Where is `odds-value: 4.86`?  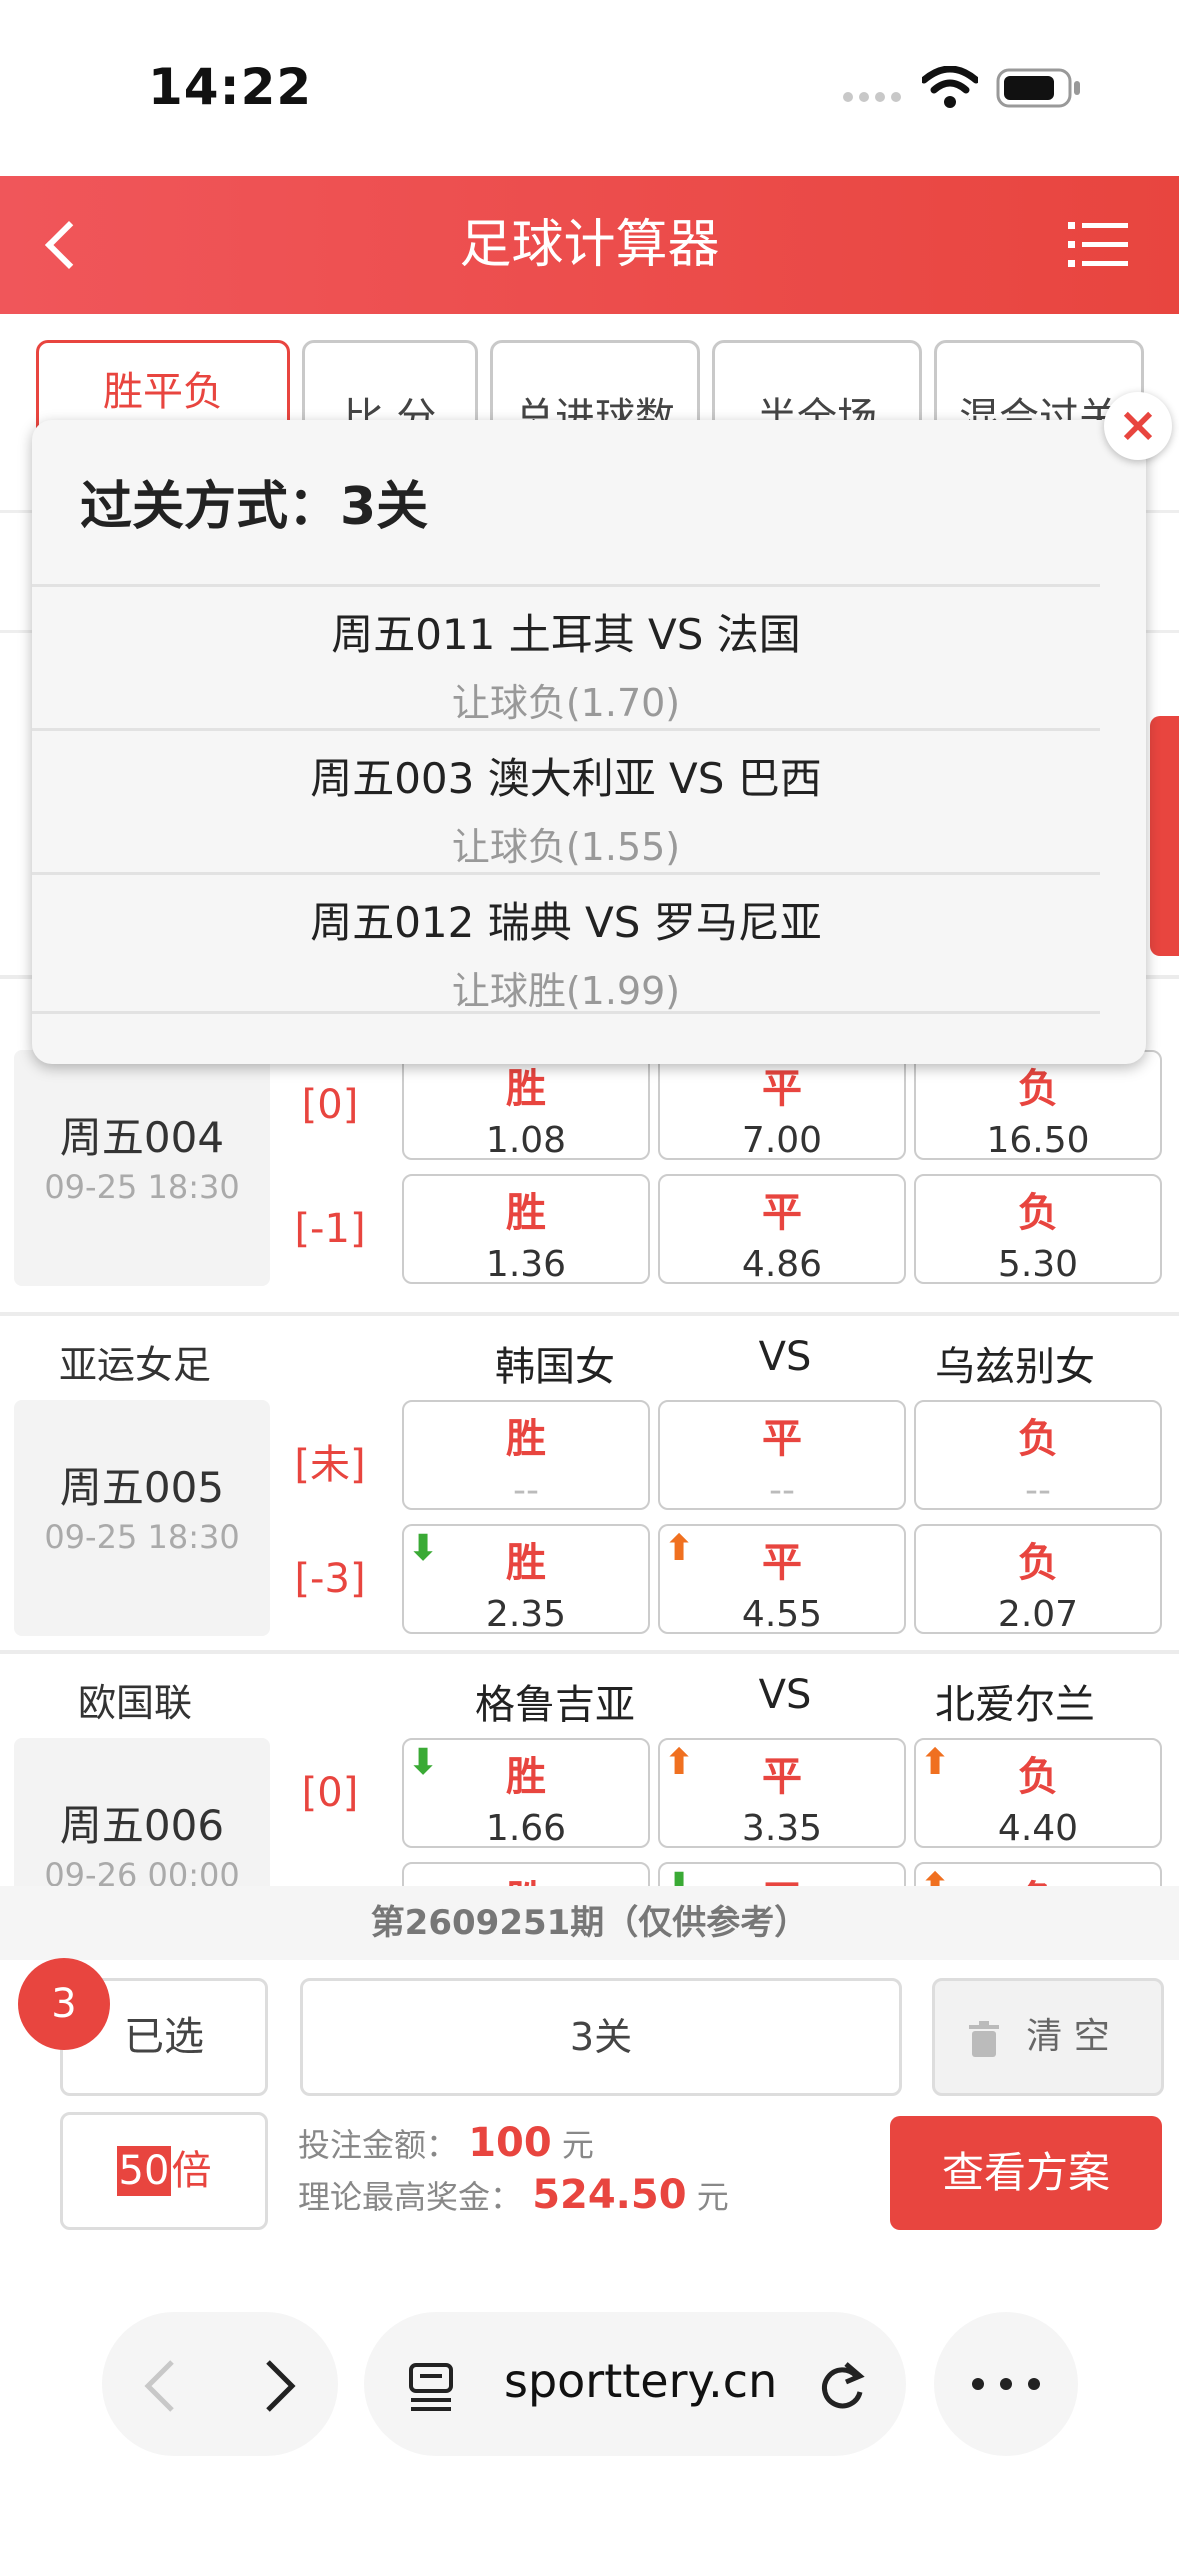
odds-value: 4.86 is located at coordinates (782, 1264).